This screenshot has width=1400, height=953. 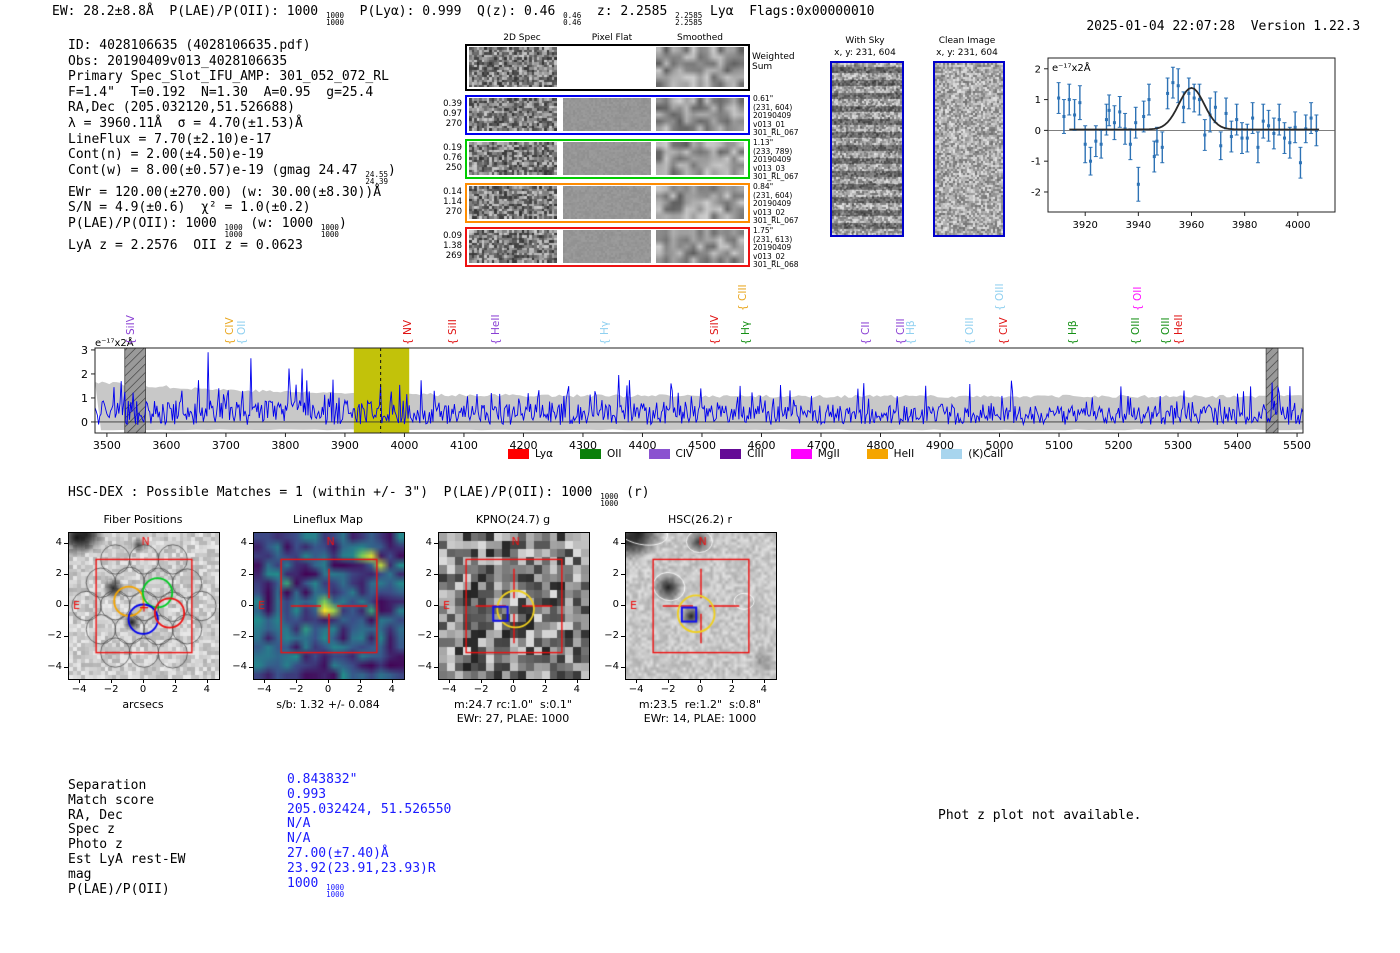 I want to click on legend-label: HeII, so click(x=904, y=454).